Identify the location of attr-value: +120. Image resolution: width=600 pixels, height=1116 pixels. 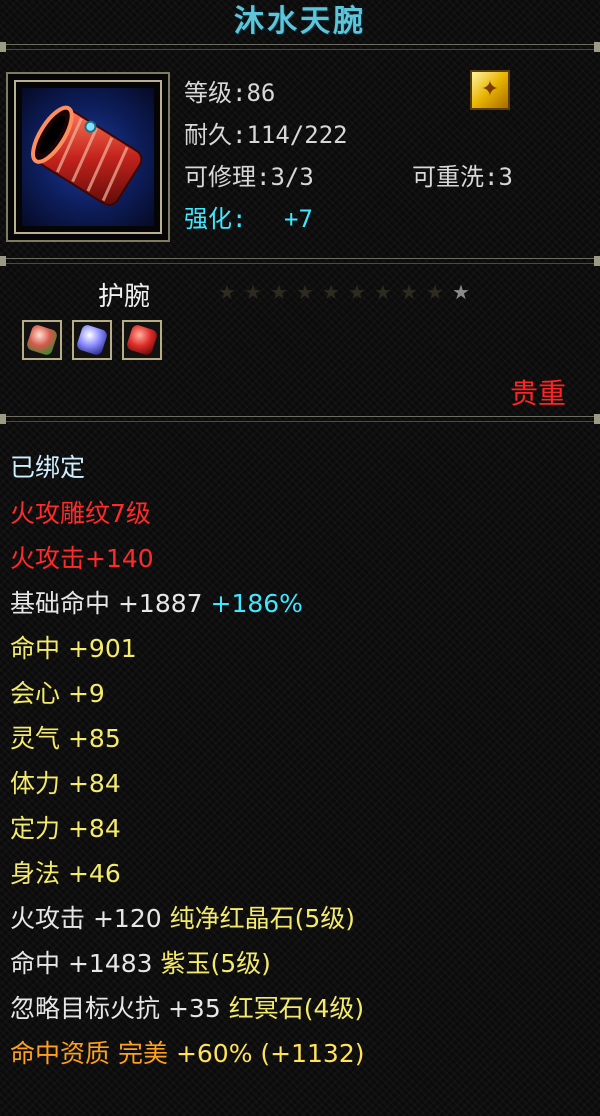
(127, 918).